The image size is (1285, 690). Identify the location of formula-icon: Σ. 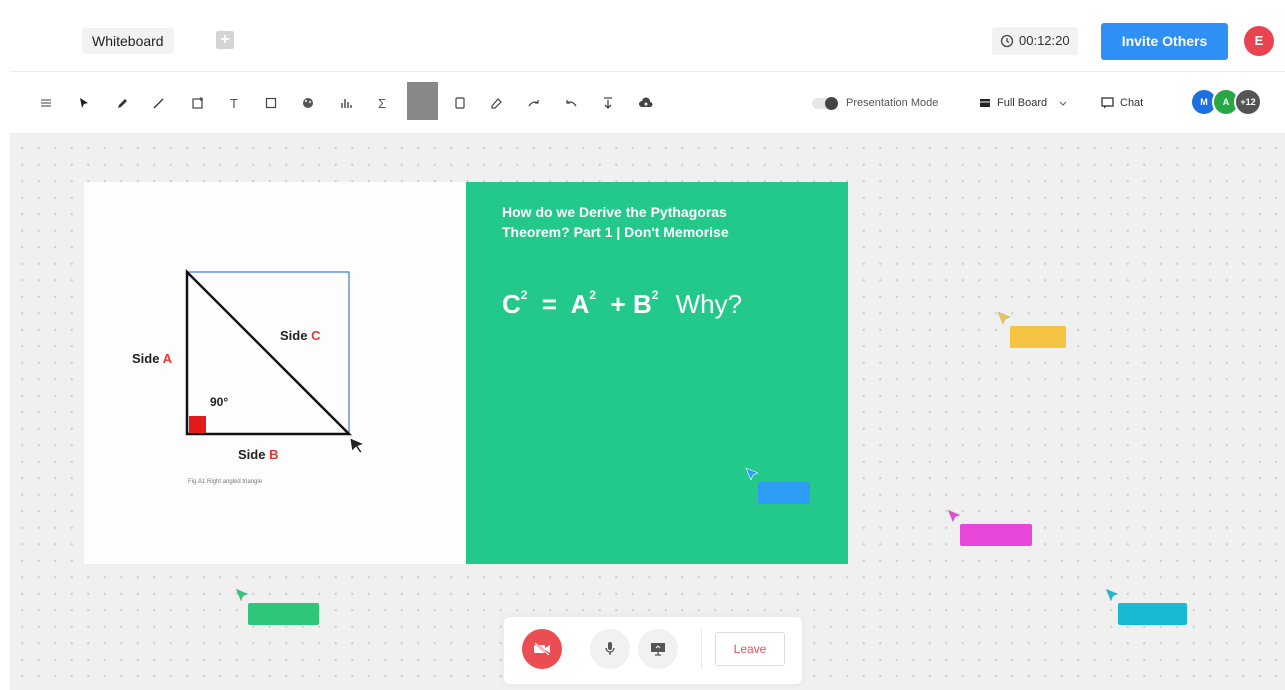
(382, 103).